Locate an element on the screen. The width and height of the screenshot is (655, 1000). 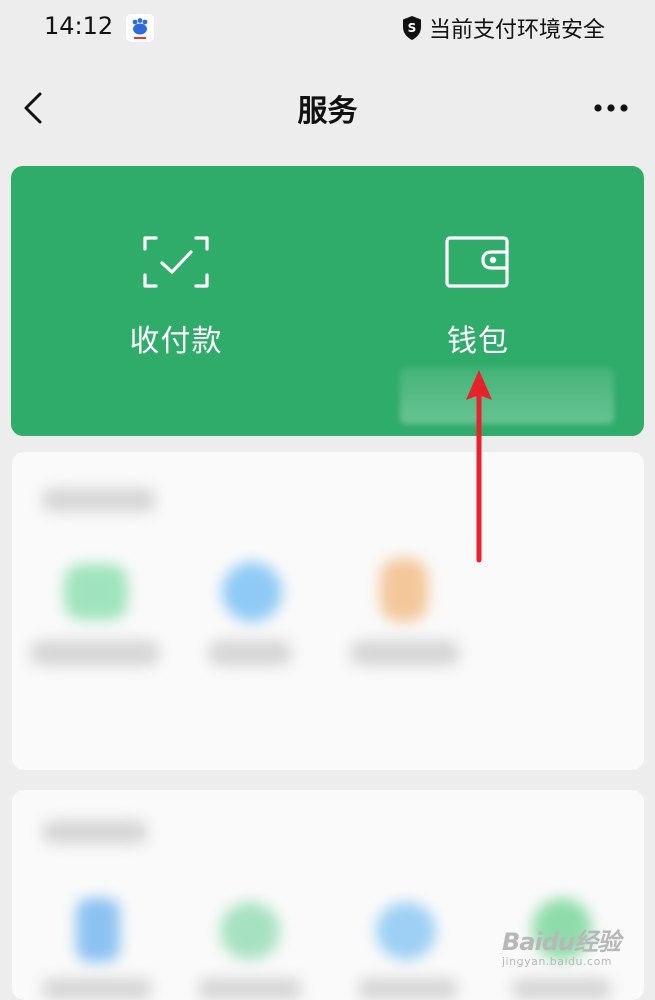
wallet-label: 钱包 is located at coordinates (478, 341).